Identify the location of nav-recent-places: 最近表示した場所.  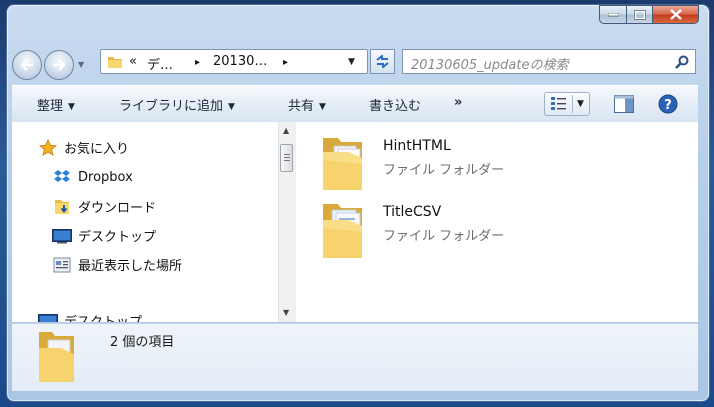
(117, 264).